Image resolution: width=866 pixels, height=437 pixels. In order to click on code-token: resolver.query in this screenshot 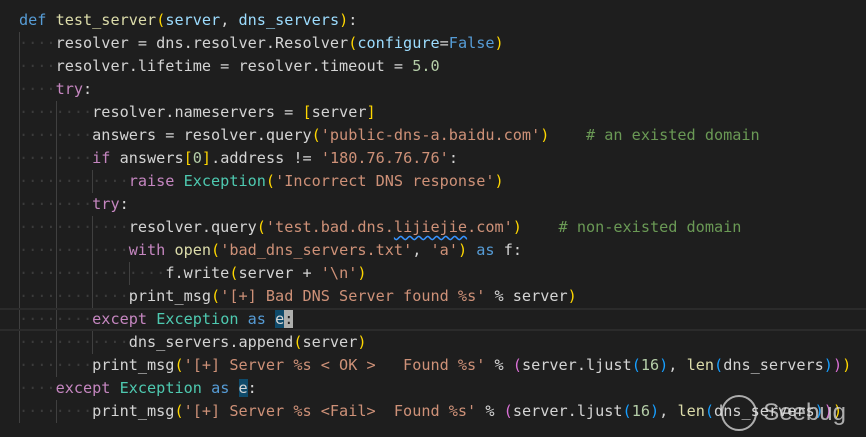, I will do `click(192, 227)`.